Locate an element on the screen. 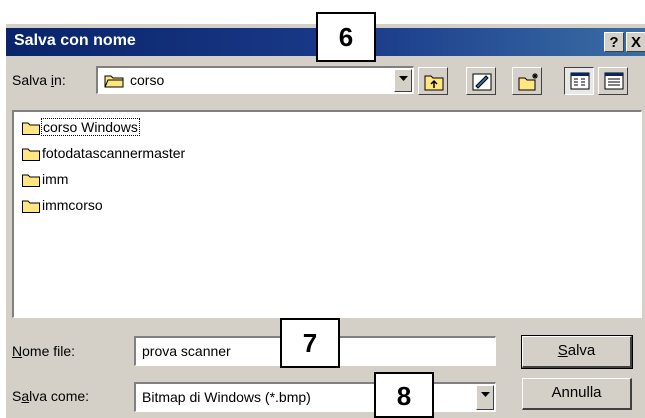 This screenshot has width=645, height=418. help-button: ? is located at coordinates (614, 42).